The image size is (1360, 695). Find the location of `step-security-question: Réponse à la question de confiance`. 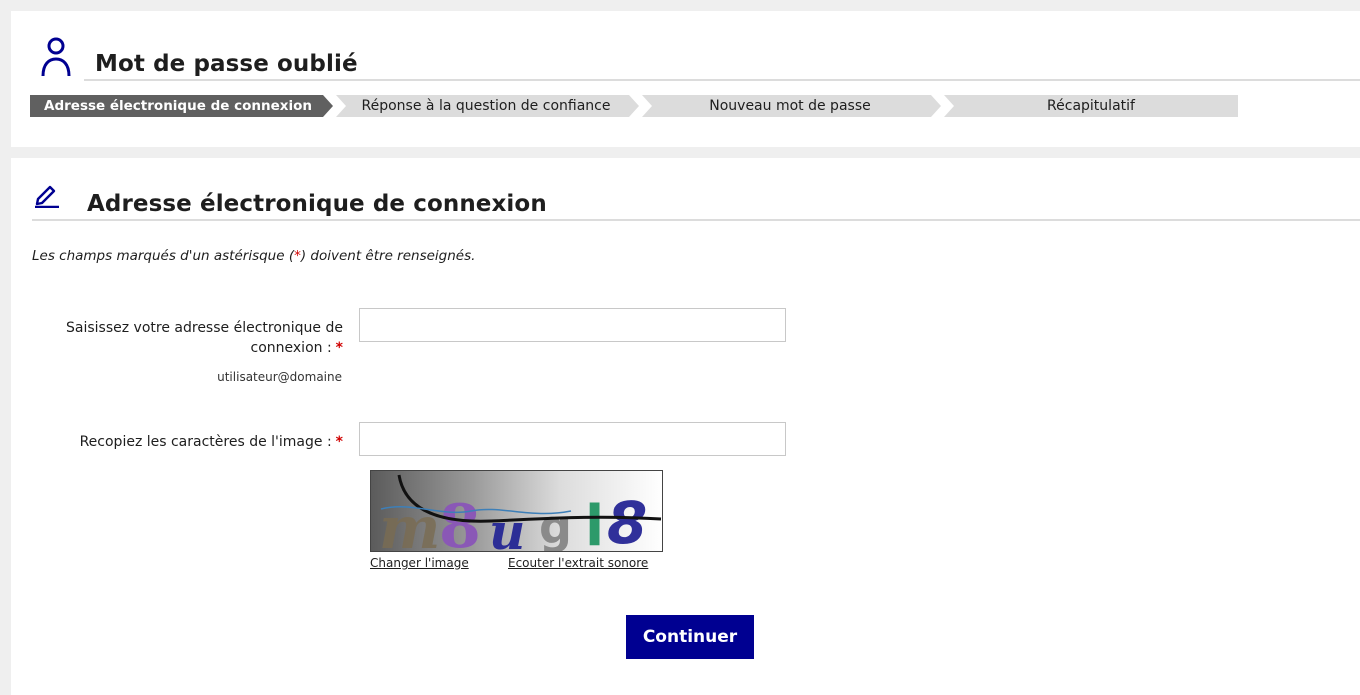

step-security-question: Réponse à la question de confiance is located at coordinates (486, 106).